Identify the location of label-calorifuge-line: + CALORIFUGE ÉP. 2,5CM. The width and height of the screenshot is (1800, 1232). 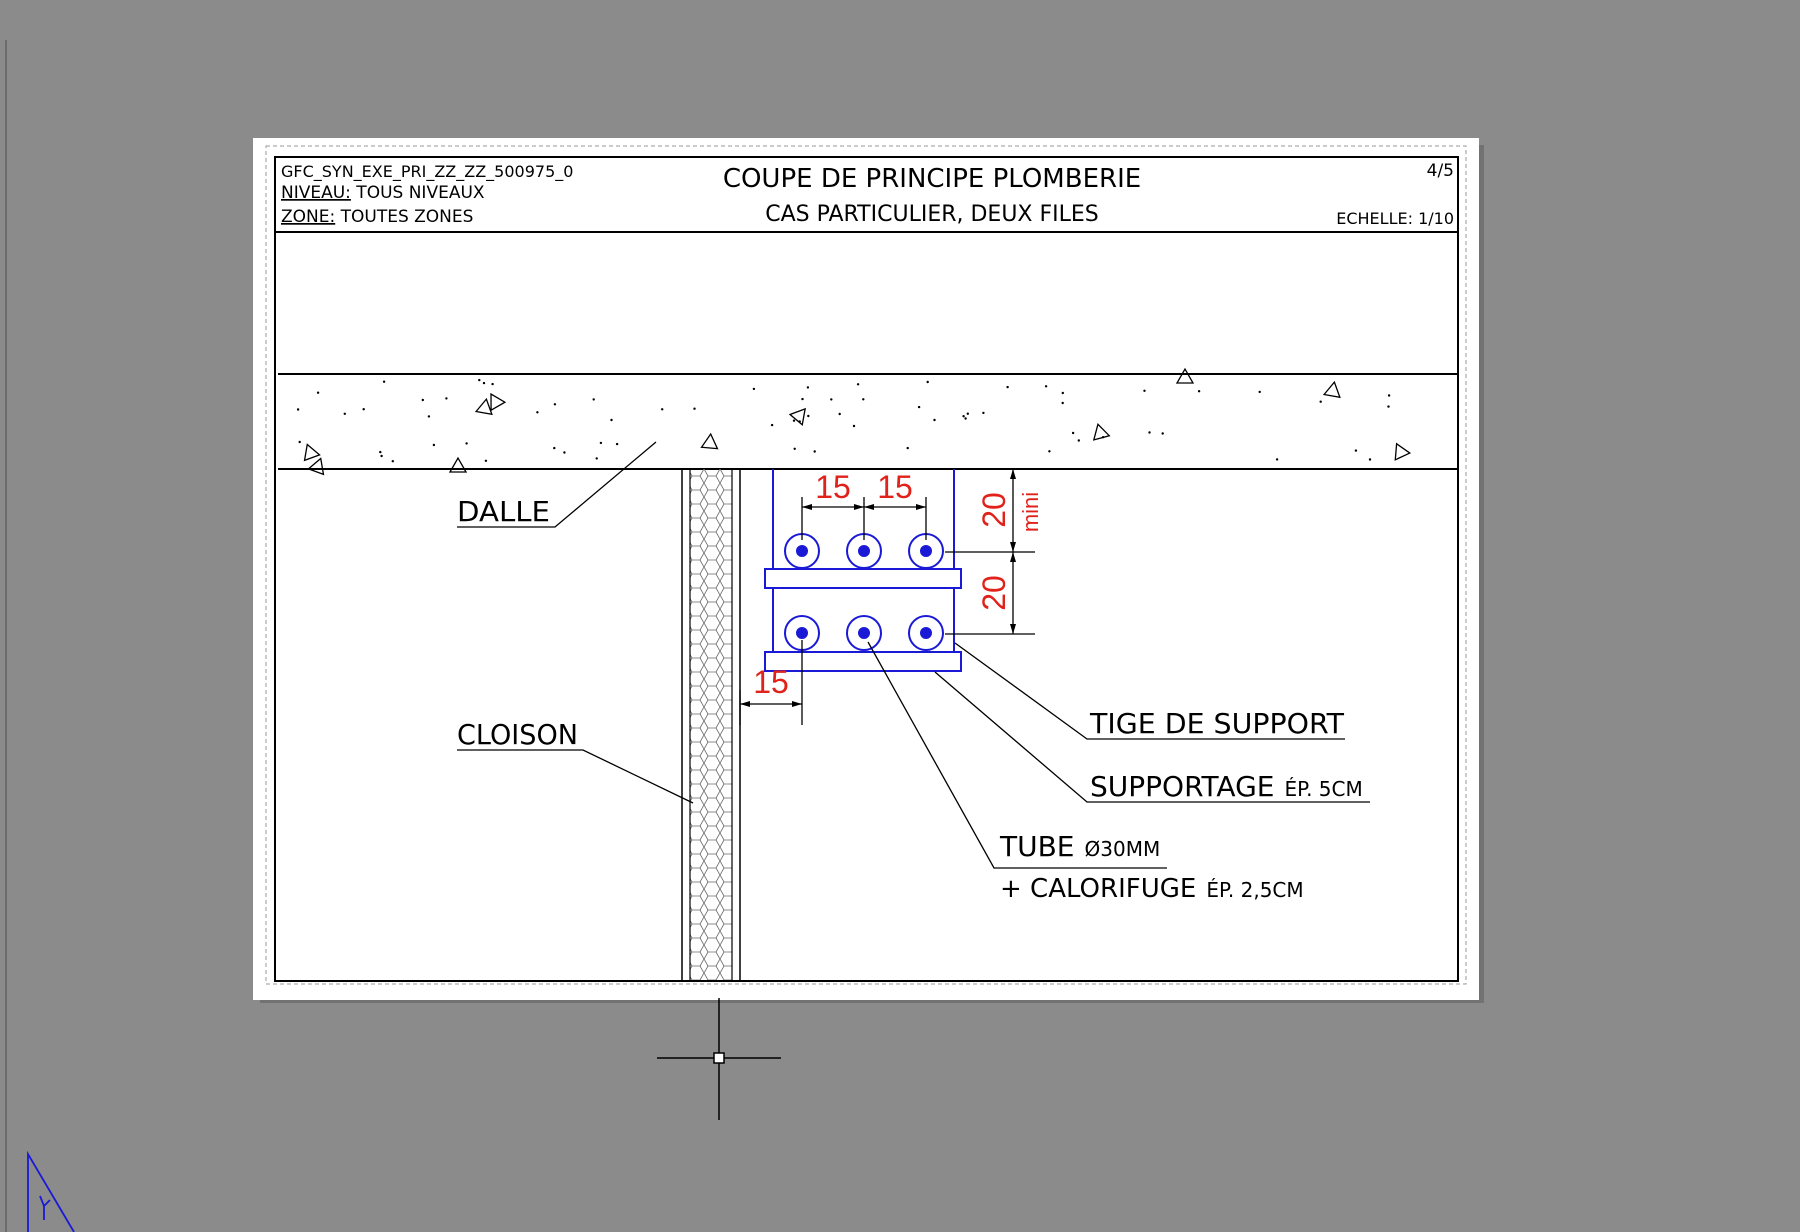
(1152, 889).